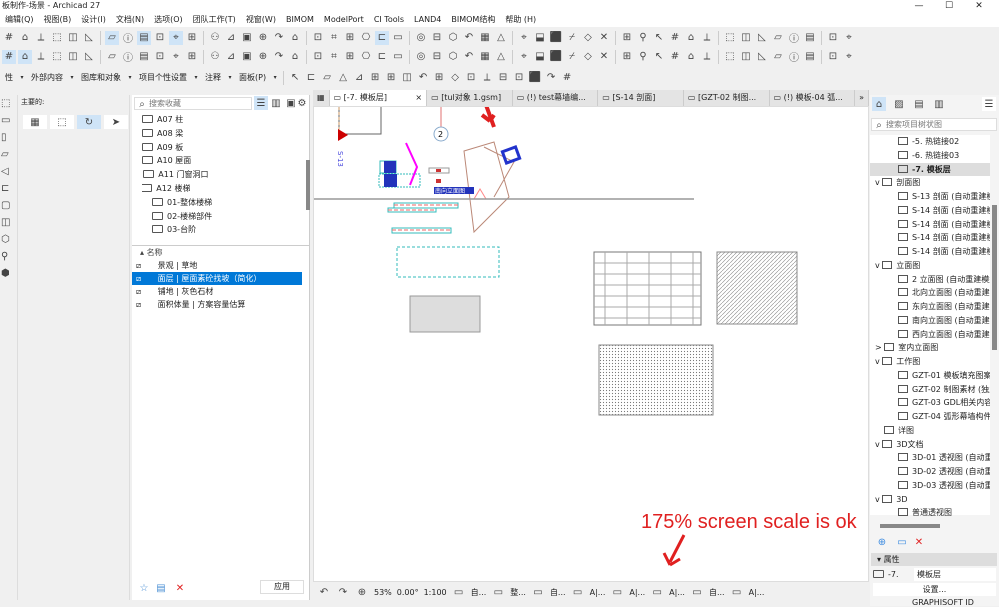 The image size is (999, 607). Describe the element at coordinates (955, 574) in the screenshot. I see `property-name-field: 模板层` at that location.